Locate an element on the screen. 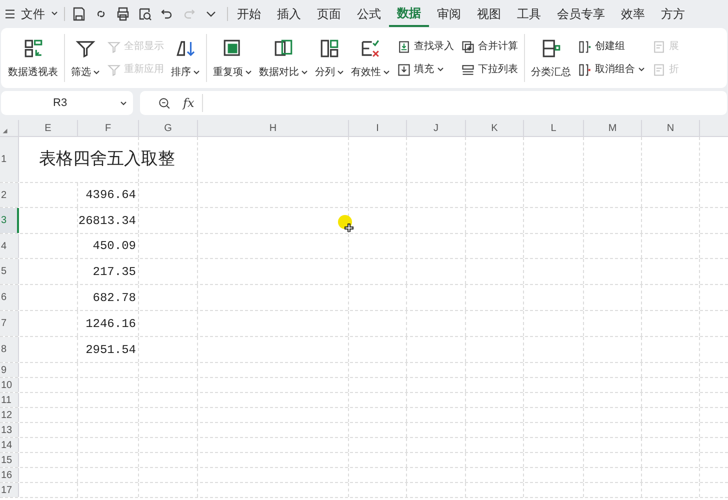 The image size is (728, 500). columns-icon is located at coordinates (329, 48).